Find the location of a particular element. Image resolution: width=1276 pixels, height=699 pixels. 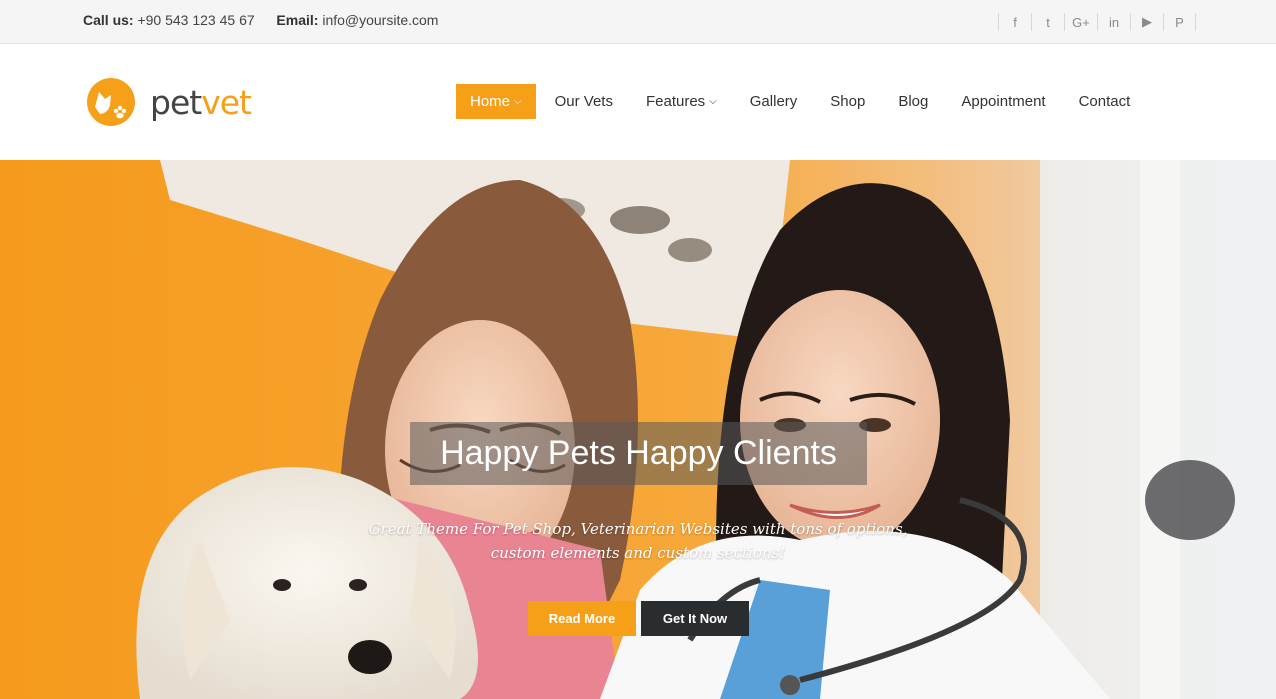

logo-wordmark: petvet is located at coordinates (201, 102).